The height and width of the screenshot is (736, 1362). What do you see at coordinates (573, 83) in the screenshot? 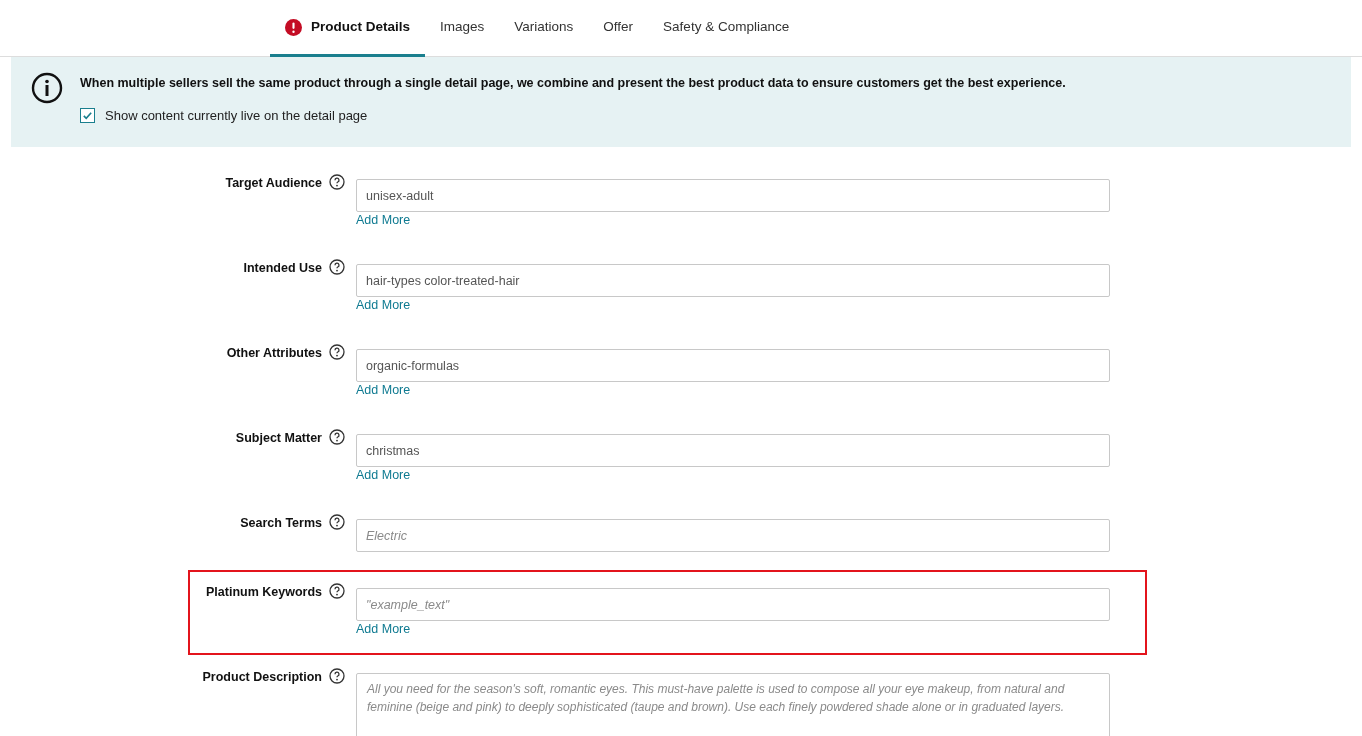
I see `notice-text: When multiple sellers sell the same product through a single detail page, we combine and present the best product data to ensure customers get the best experience.` at bounding box center [573, 83].